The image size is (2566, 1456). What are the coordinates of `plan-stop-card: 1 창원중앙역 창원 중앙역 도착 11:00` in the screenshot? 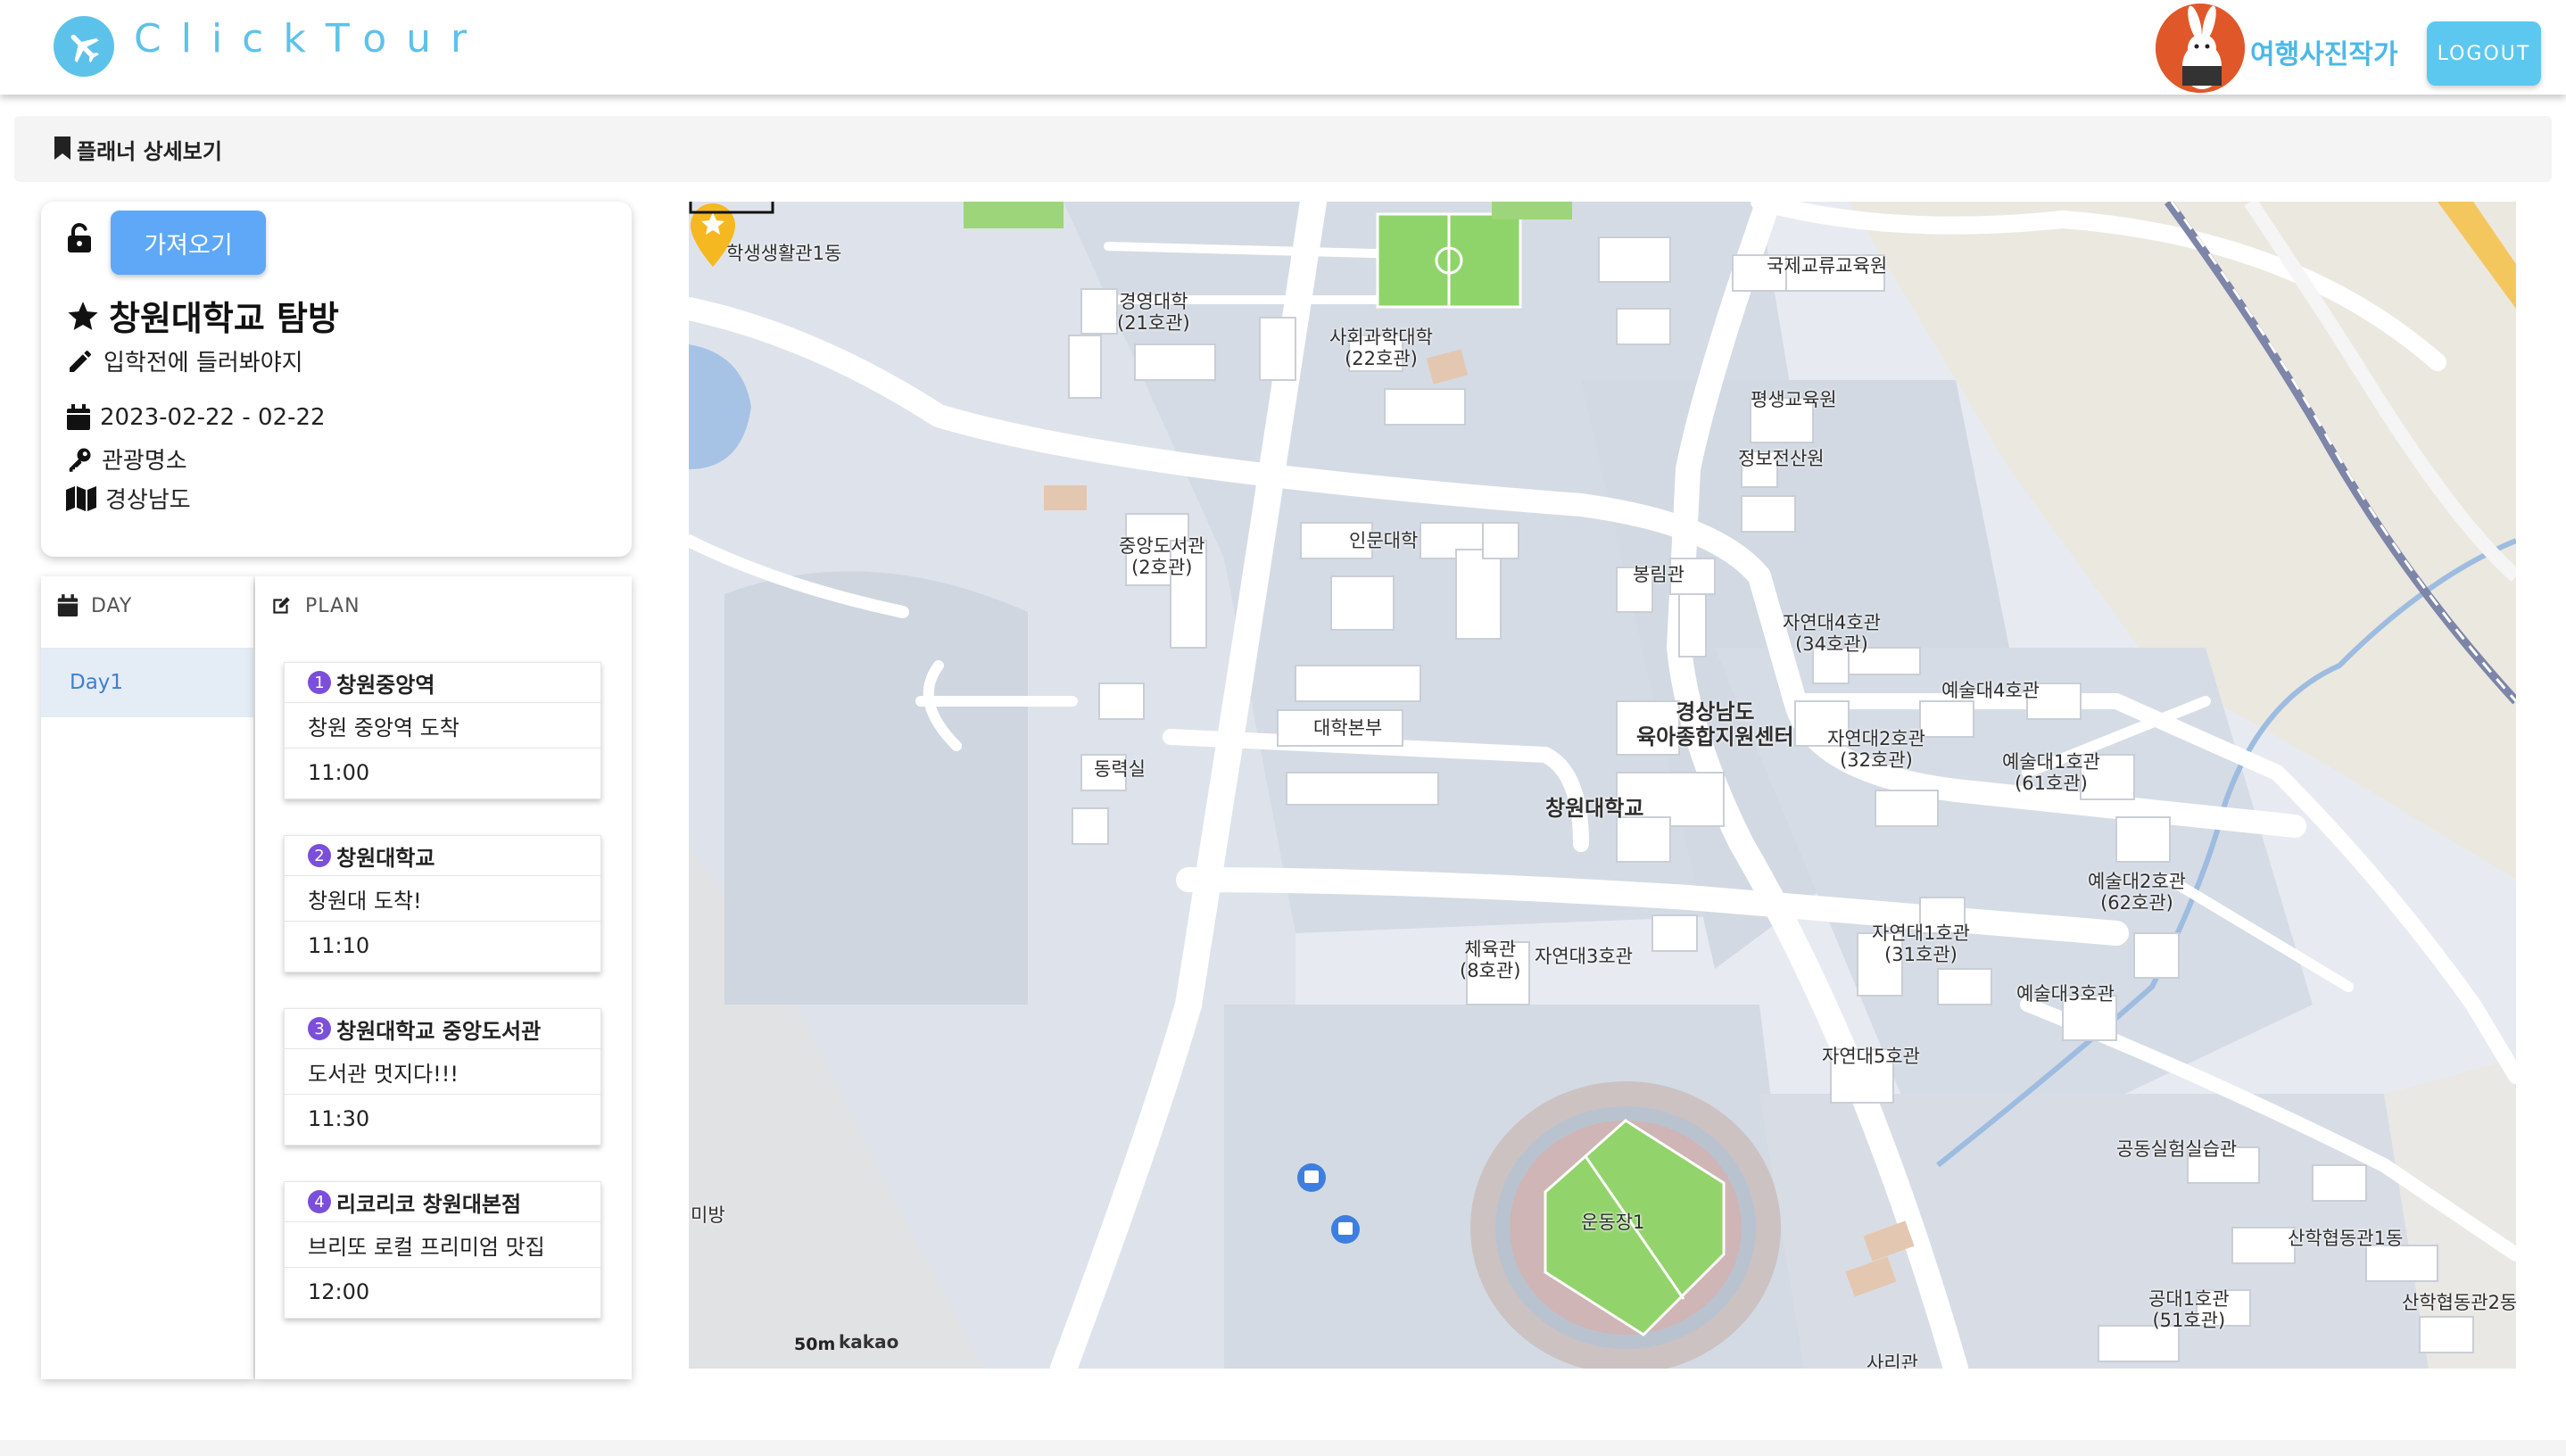 It's located at (442, 731).